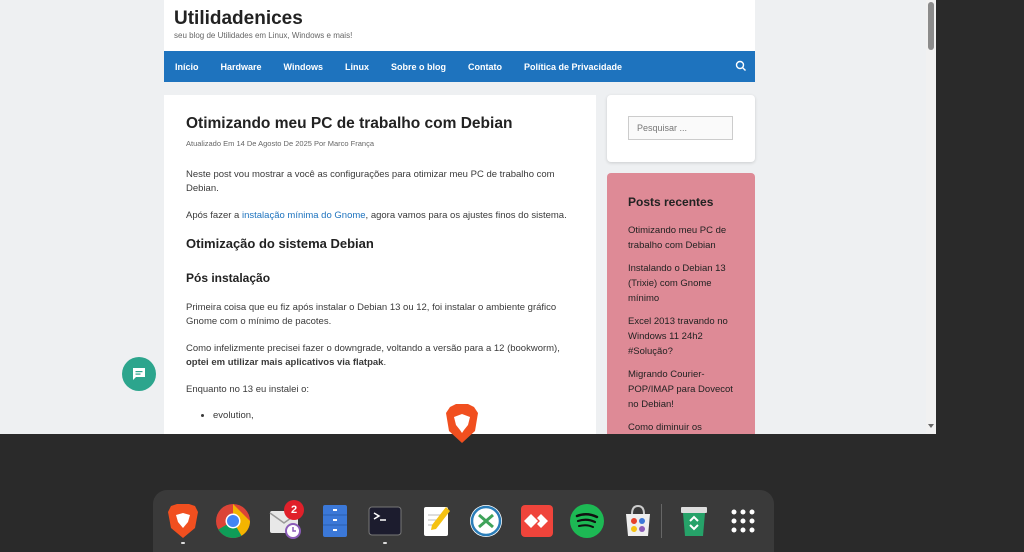 This screenshot has height=552, width=1024. What do you see at coordinates (741, 66) in the screenshot?
I see `search-icon` at bounding box center [741, 66].